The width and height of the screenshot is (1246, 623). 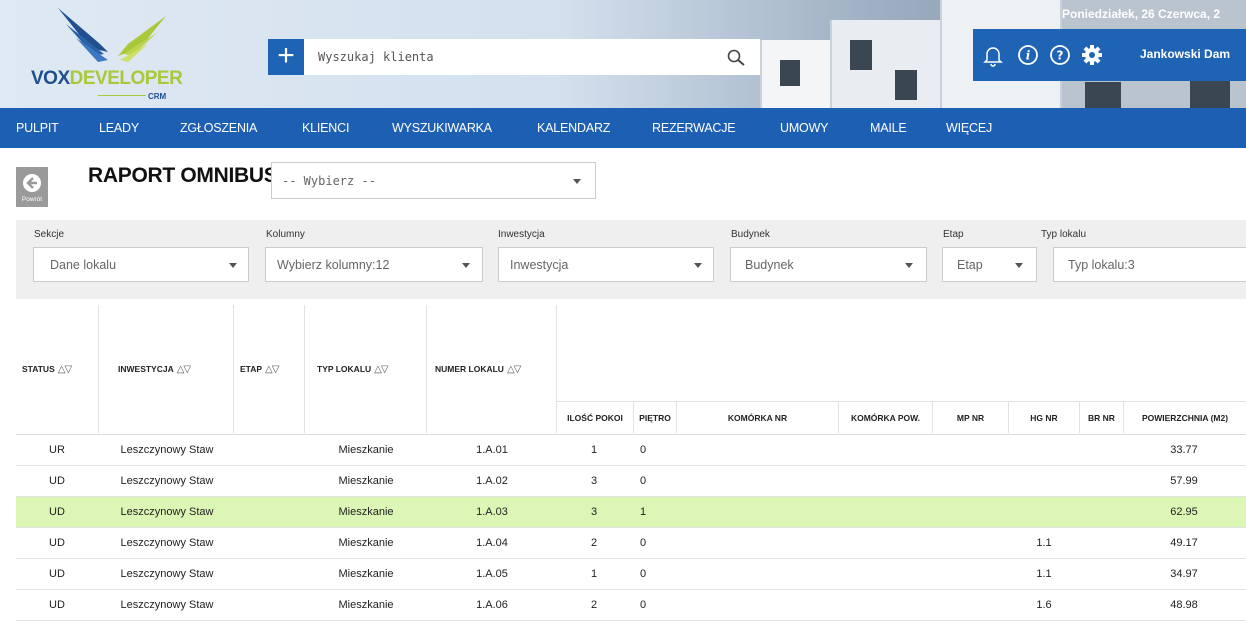 What do you see at coordinates (804, 128) in the screenshot?
I see `nav-item-umowy: UMOWY` at bounding box center [804, 128].